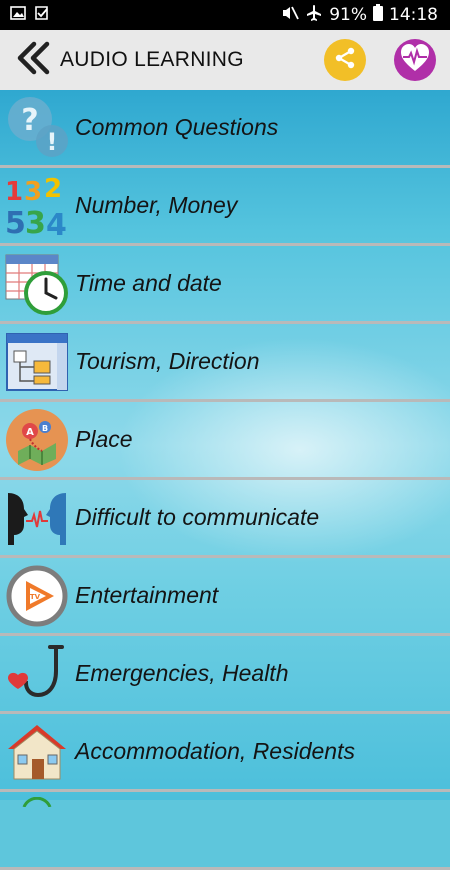 This screenshot has width=450, height=870. Describe the element at coordinates (225, 441) in the screenshot. I see `list-item-place: A B Place` at that location.